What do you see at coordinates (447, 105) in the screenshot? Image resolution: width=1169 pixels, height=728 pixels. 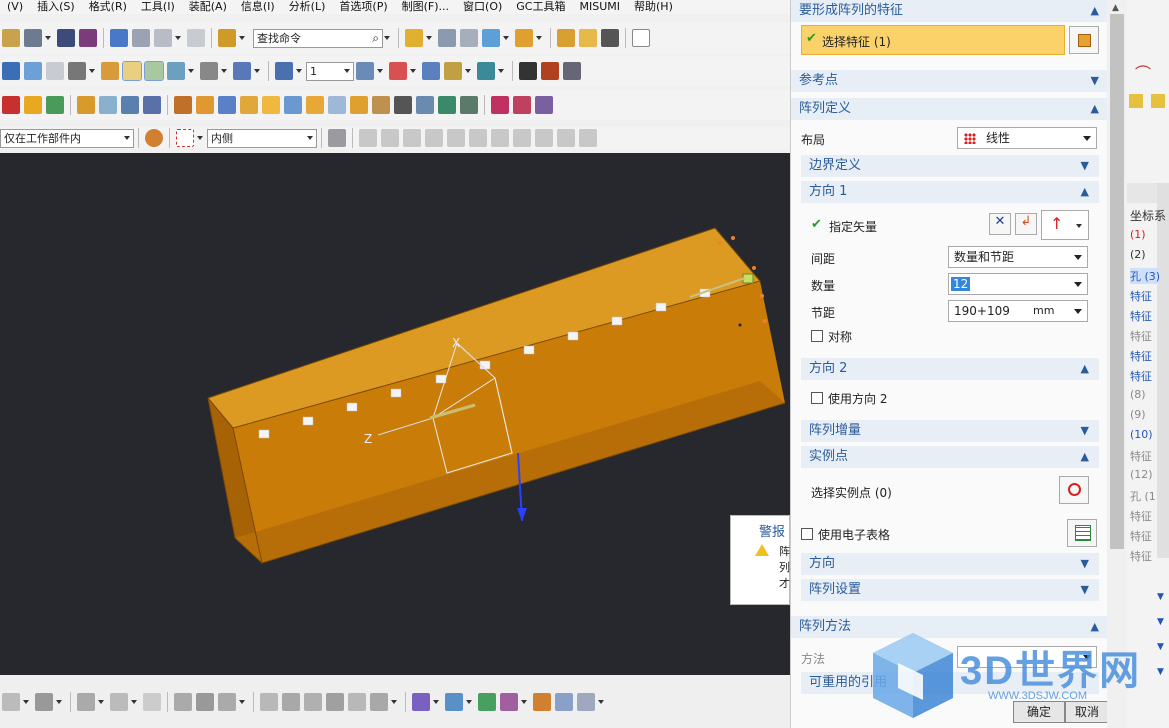 I see `unite-icon` at bounding box center [447, 105].